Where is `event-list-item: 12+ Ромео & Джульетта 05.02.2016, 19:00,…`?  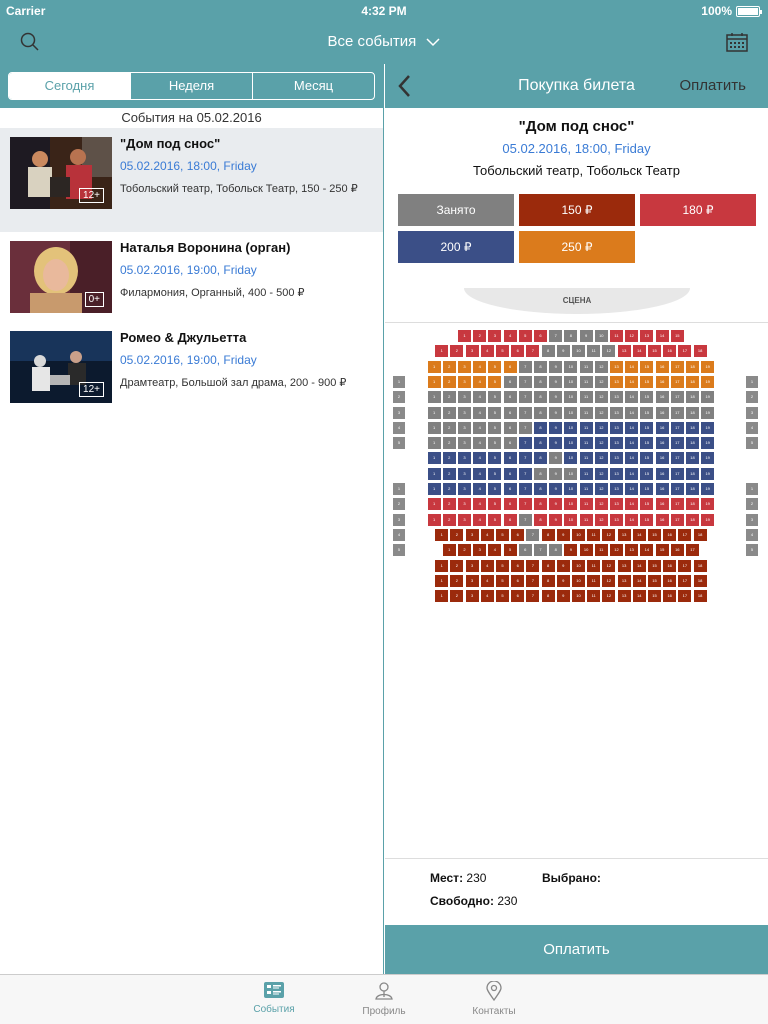 event-list-item: 12+ Ромео & Джульетта 05.02.2016, 19:00,… is located at coordinates (191, 370).